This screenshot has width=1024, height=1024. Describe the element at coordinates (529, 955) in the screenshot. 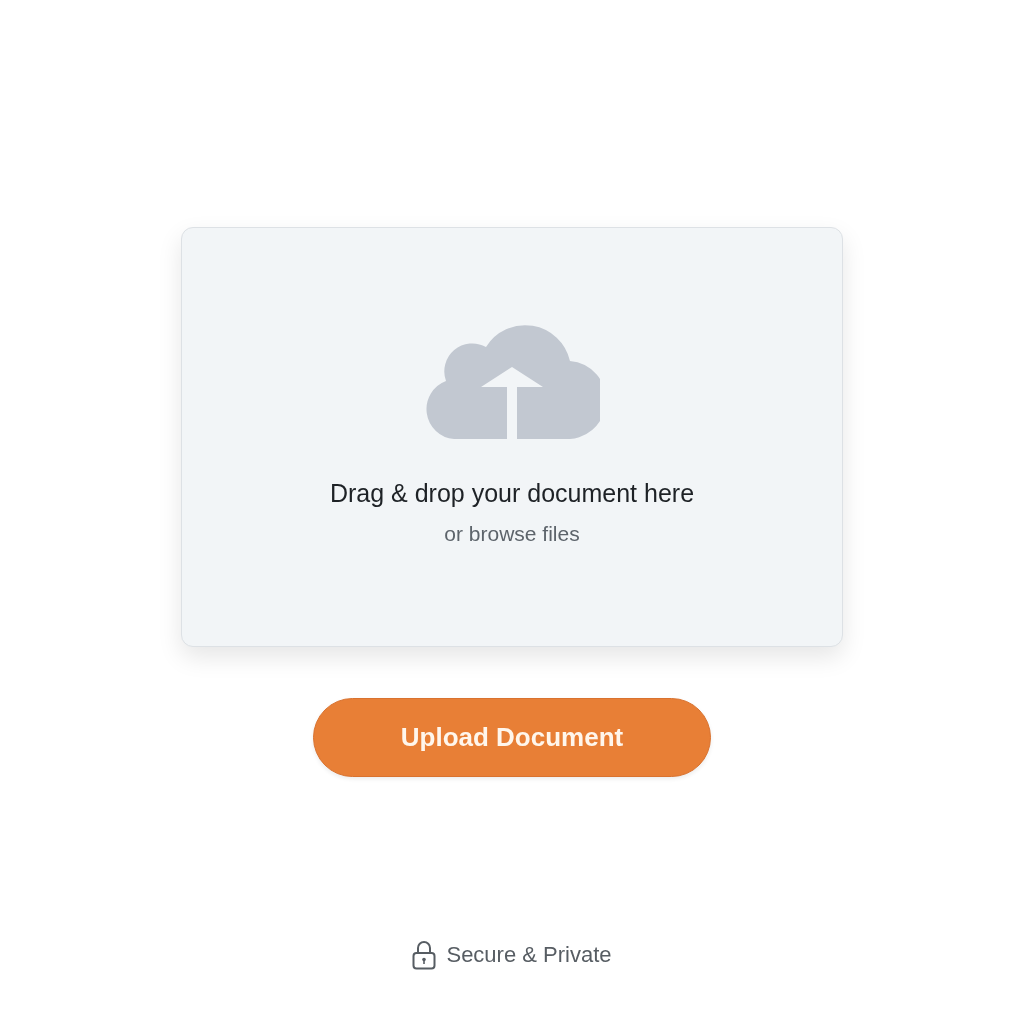

I see `security-note: Secure & Private` at that location.